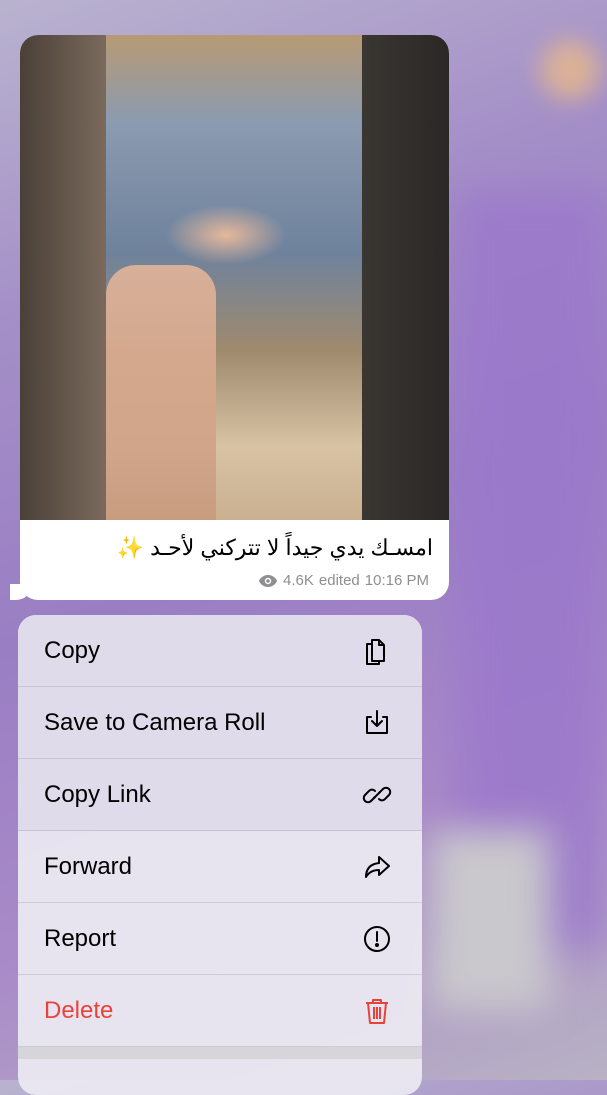 Image resolution: width=607 pixels, height=1095 pixels. I want to click on menu-item-delete: Delete, so click(220, 1011).